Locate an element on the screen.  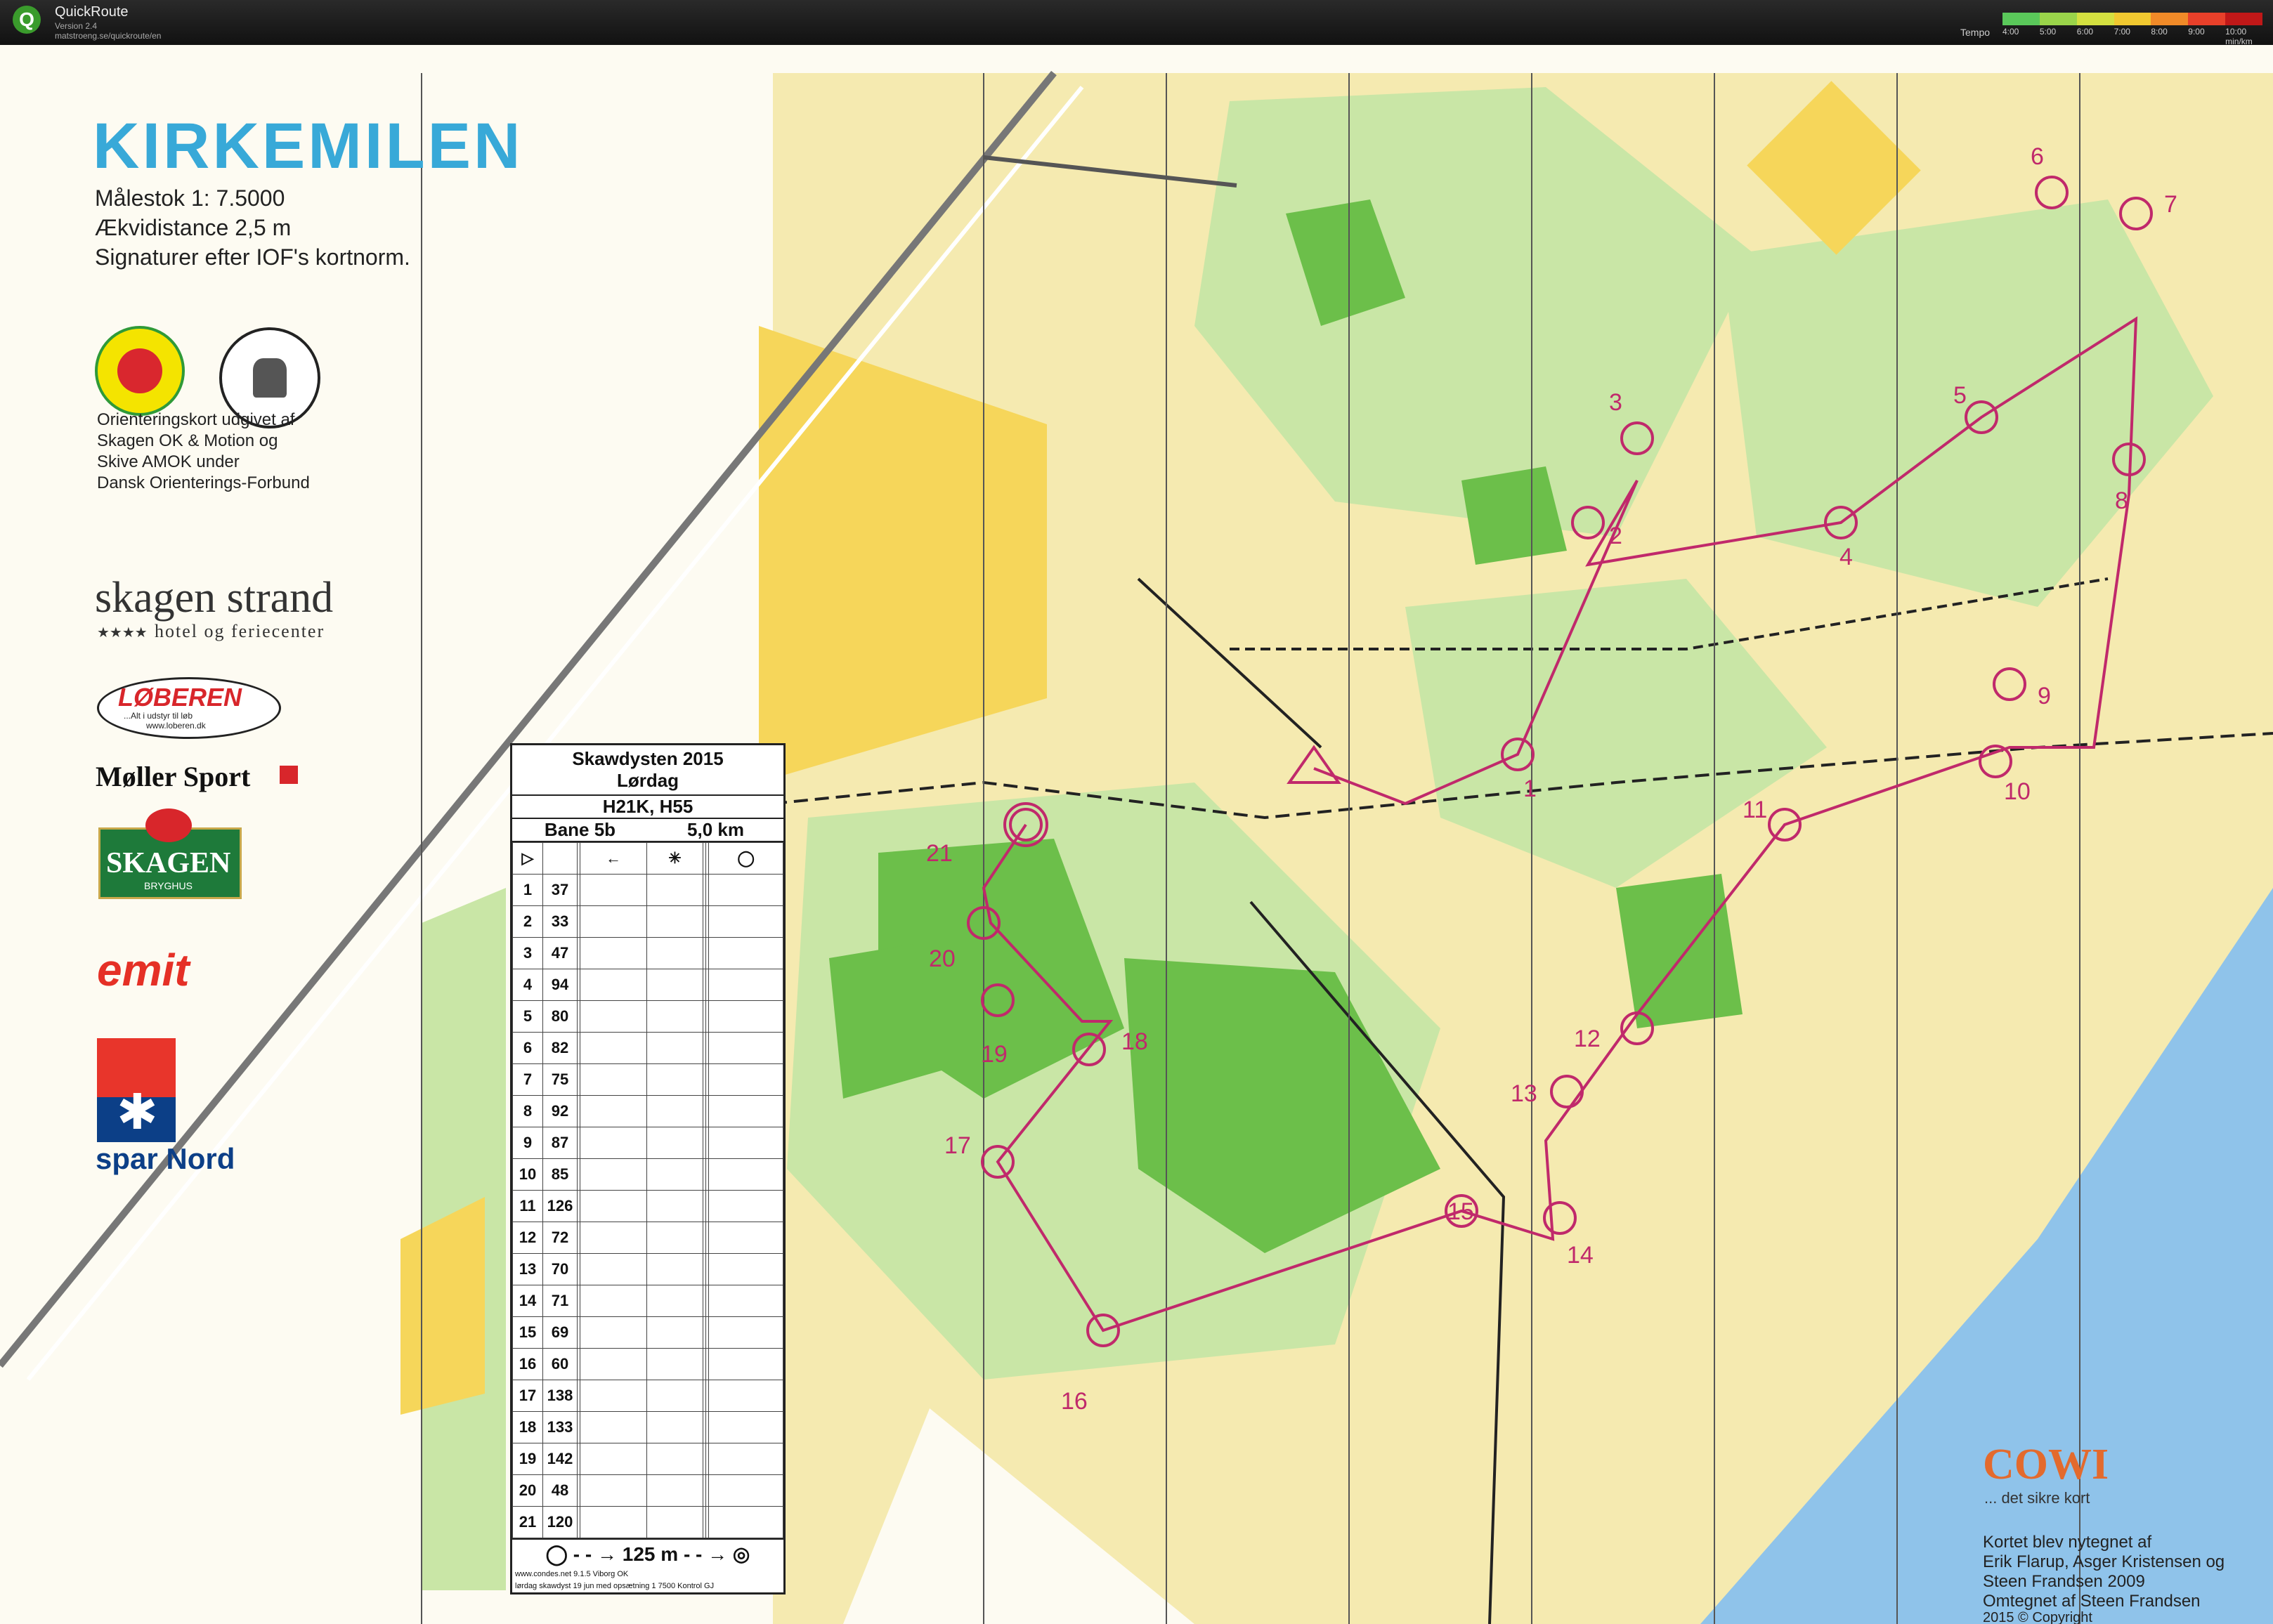
control-label: 4 is located at coordinates (1846, 557).